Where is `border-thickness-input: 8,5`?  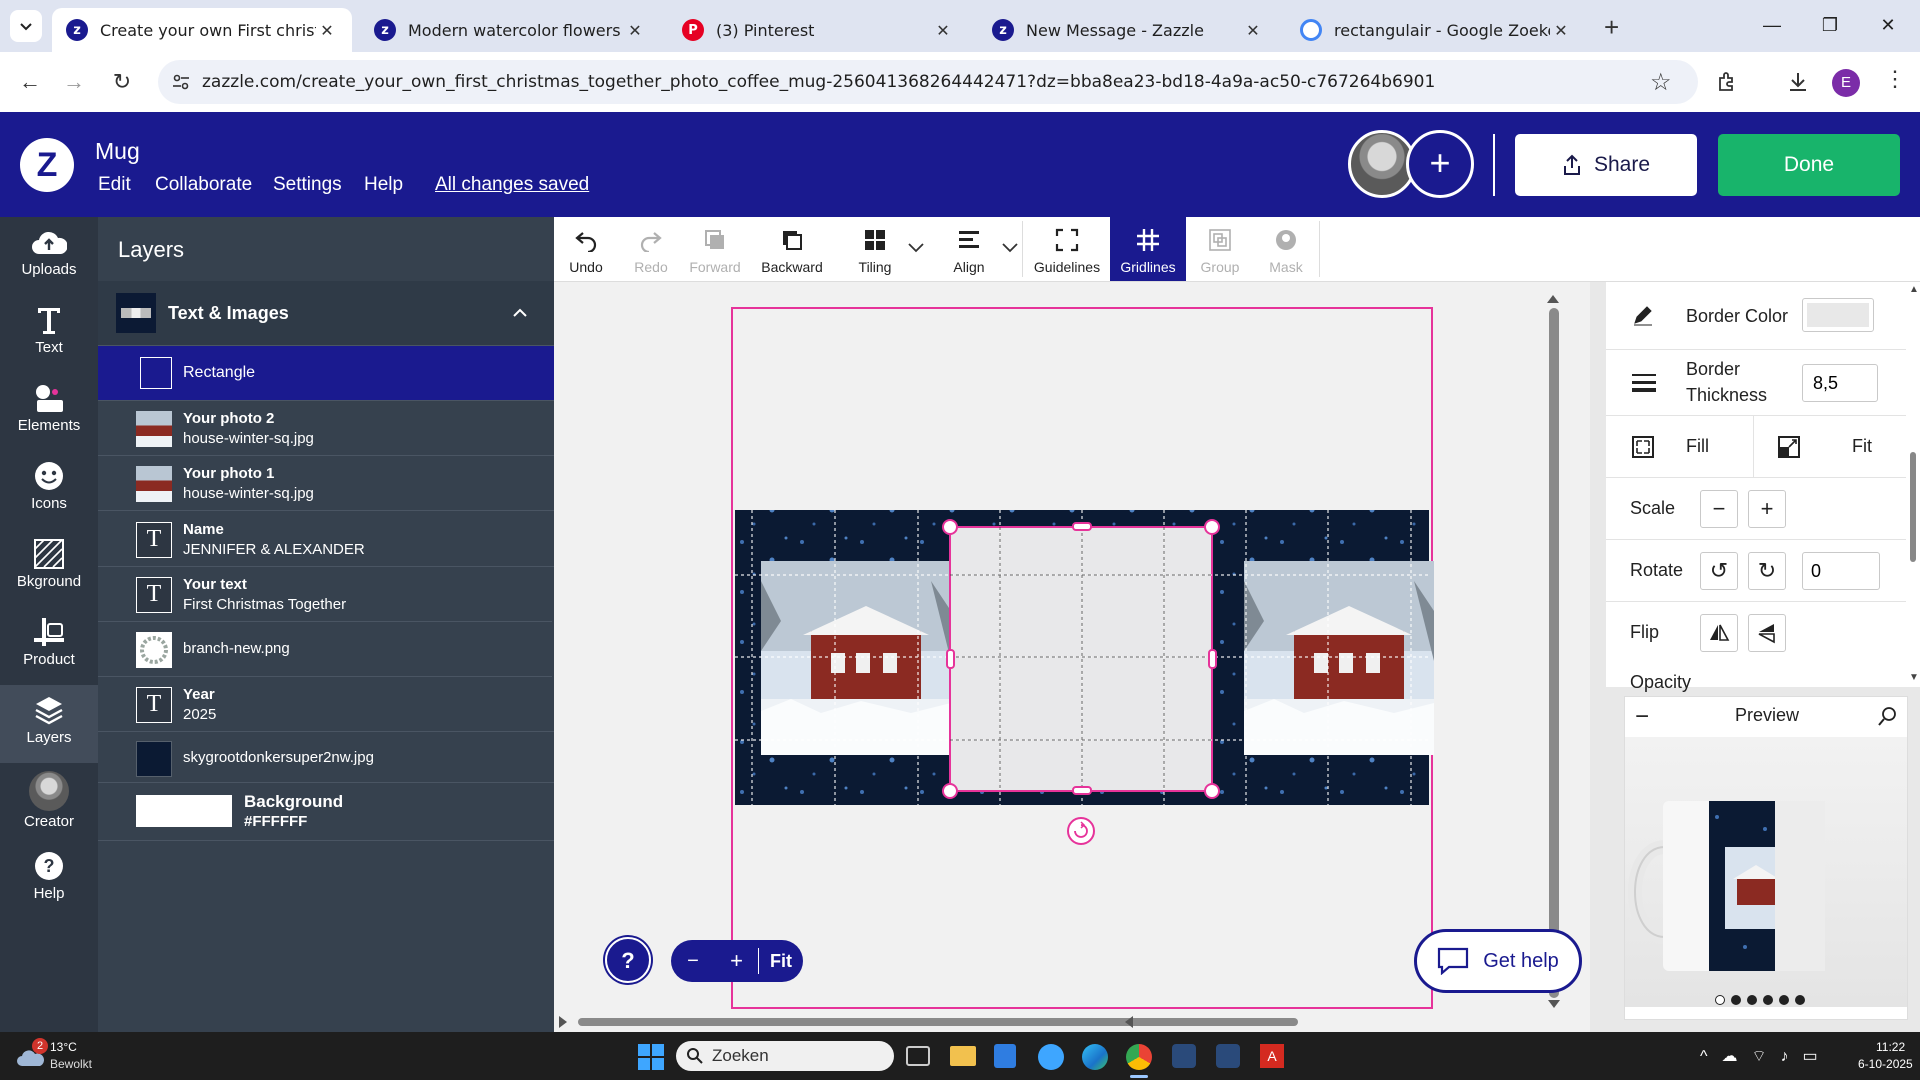 border-thickness-input: 8,5 is located at coordinates (1840, 383).